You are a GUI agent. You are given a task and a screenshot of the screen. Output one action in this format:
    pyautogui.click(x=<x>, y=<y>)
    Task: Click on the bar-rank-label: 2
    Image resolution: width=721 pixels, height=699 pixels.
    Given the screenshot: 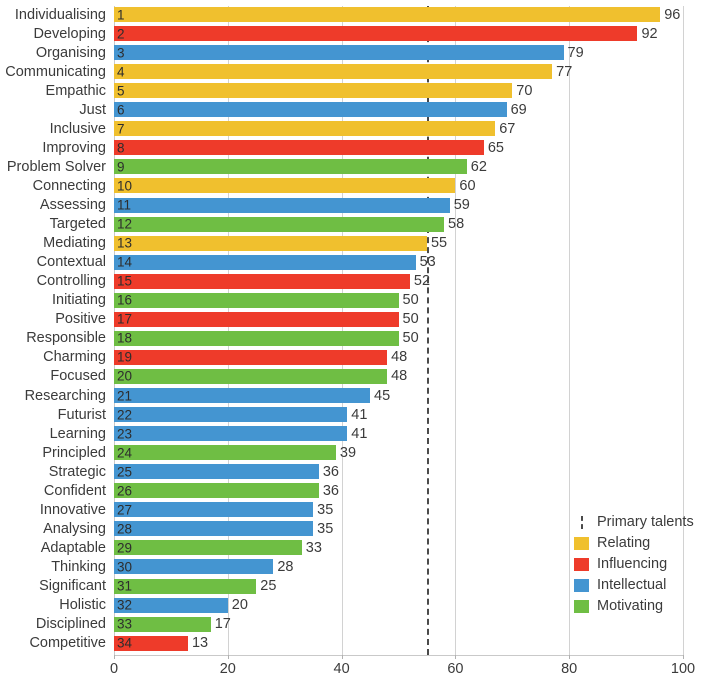 What is the action you would take?
    pyautogui.click(x=121, y=33)
    